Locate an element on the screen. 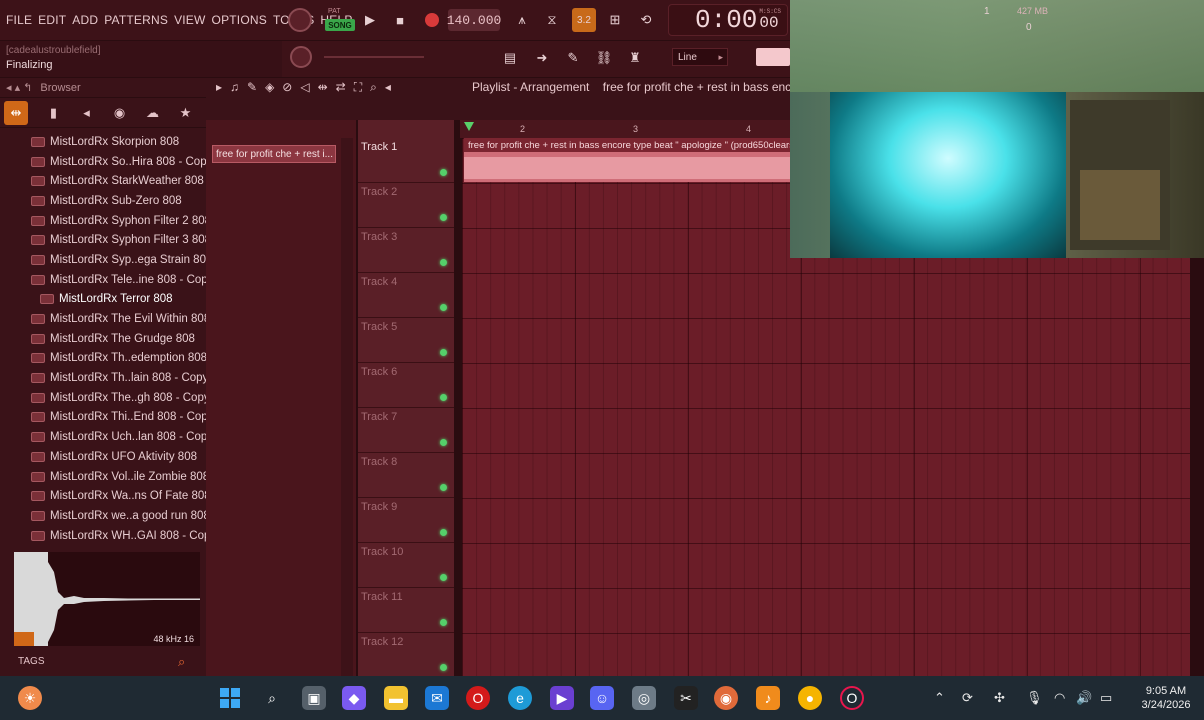 This screenshot has width=1204, height=720. chevron-up-icon: ⌃ is located at coordinates (939, 698).